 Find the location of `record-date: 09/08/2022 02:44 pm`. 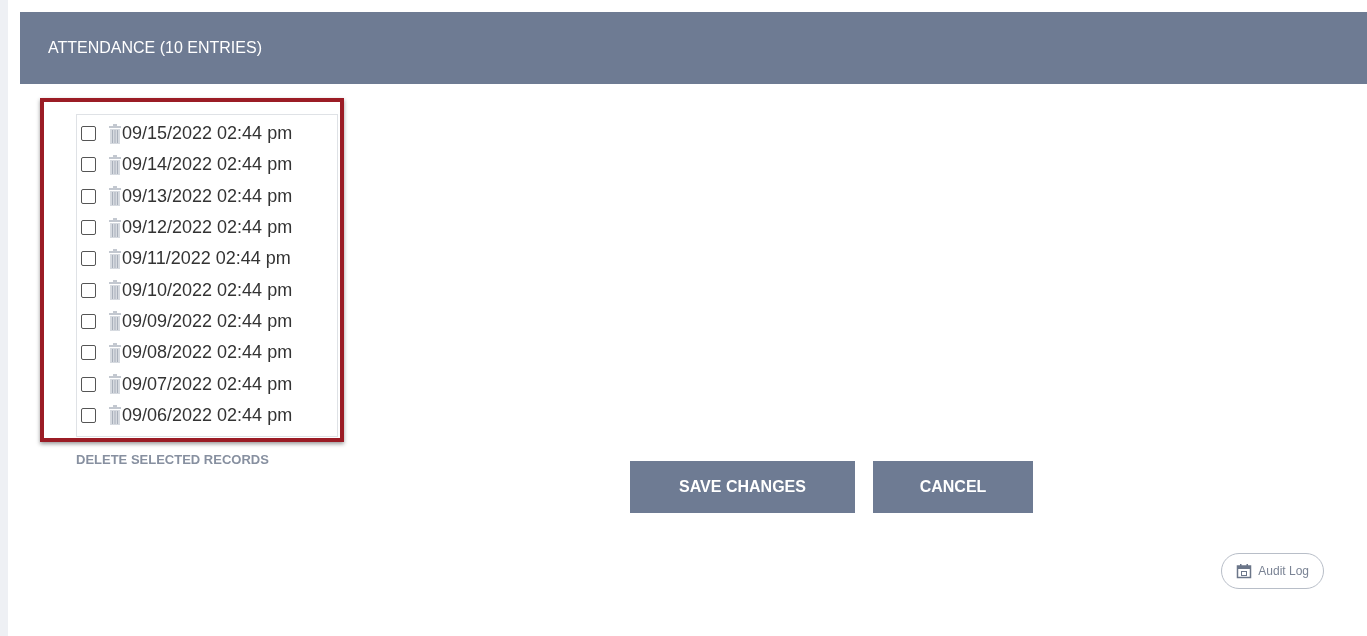

record-date: 09/08/2022 02:44 pm is located at coordinates (207, 353).